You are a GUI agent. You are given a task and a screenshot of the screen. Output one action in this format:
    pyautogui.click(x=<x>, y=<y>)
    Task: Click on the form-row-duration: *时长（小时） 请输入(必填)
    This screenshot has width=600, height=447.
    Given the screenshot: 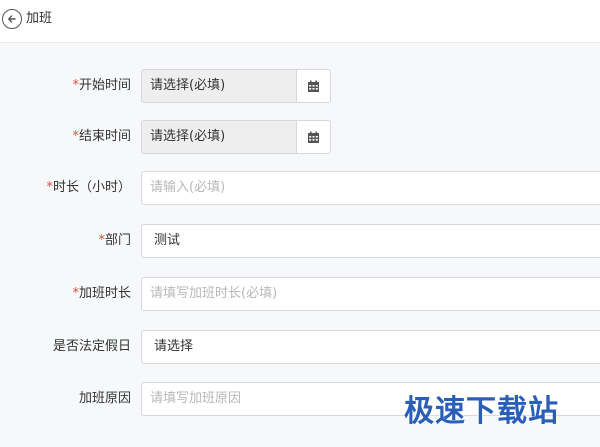 What is the action you would take?
    pyautogui.click(x=300, y=188)
    